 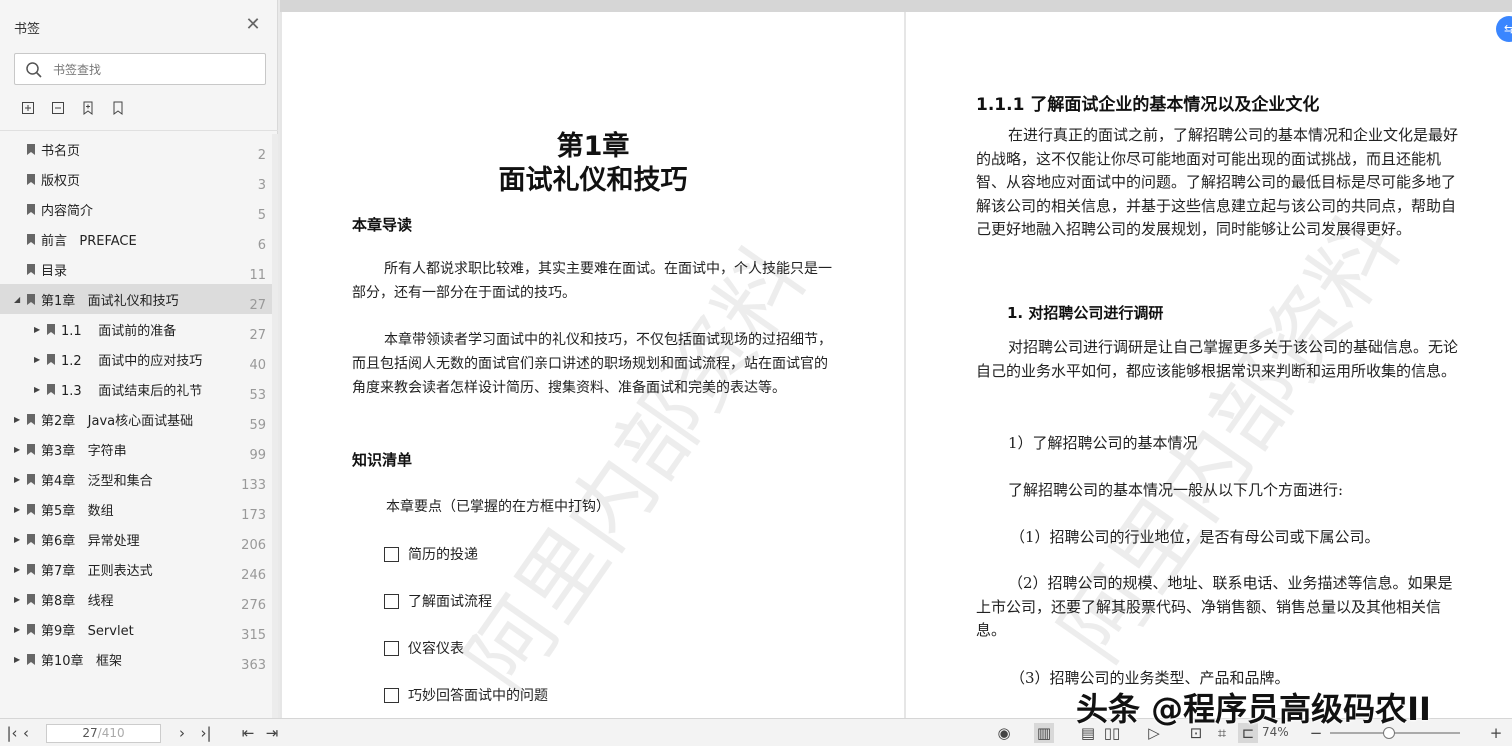 What do you see at coordinates (119, 331) in the screenshot?
I see `bookmark-label: 1.1 面试前的准备` at bounding box center [119, 331].